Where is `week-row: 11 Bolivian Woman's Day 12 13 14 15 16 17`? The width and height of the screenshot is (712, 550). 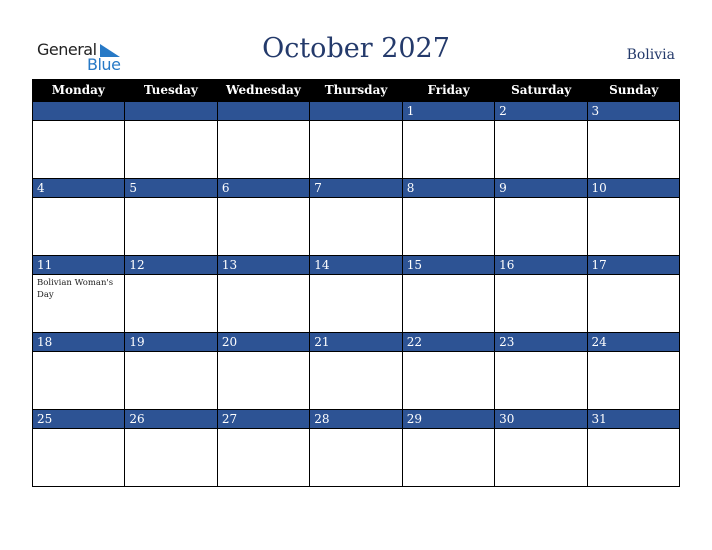
week-row: 11 Bolivian Woman's Day 12 13 14 15 16 17 is located at coordinates (356, 294).